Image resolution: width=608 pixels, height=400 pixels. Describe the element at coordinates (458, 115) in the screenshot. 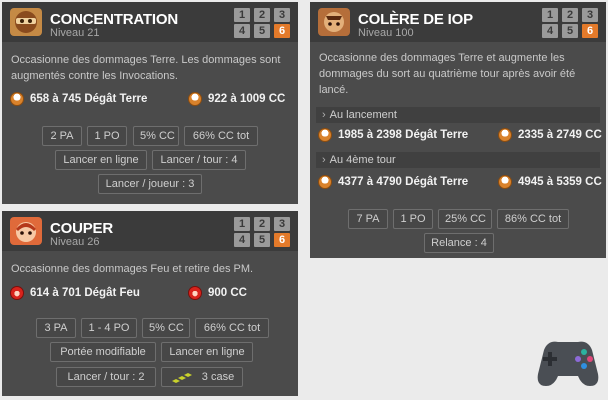

I see `section-au-lancement: › Au lancement` at that location.